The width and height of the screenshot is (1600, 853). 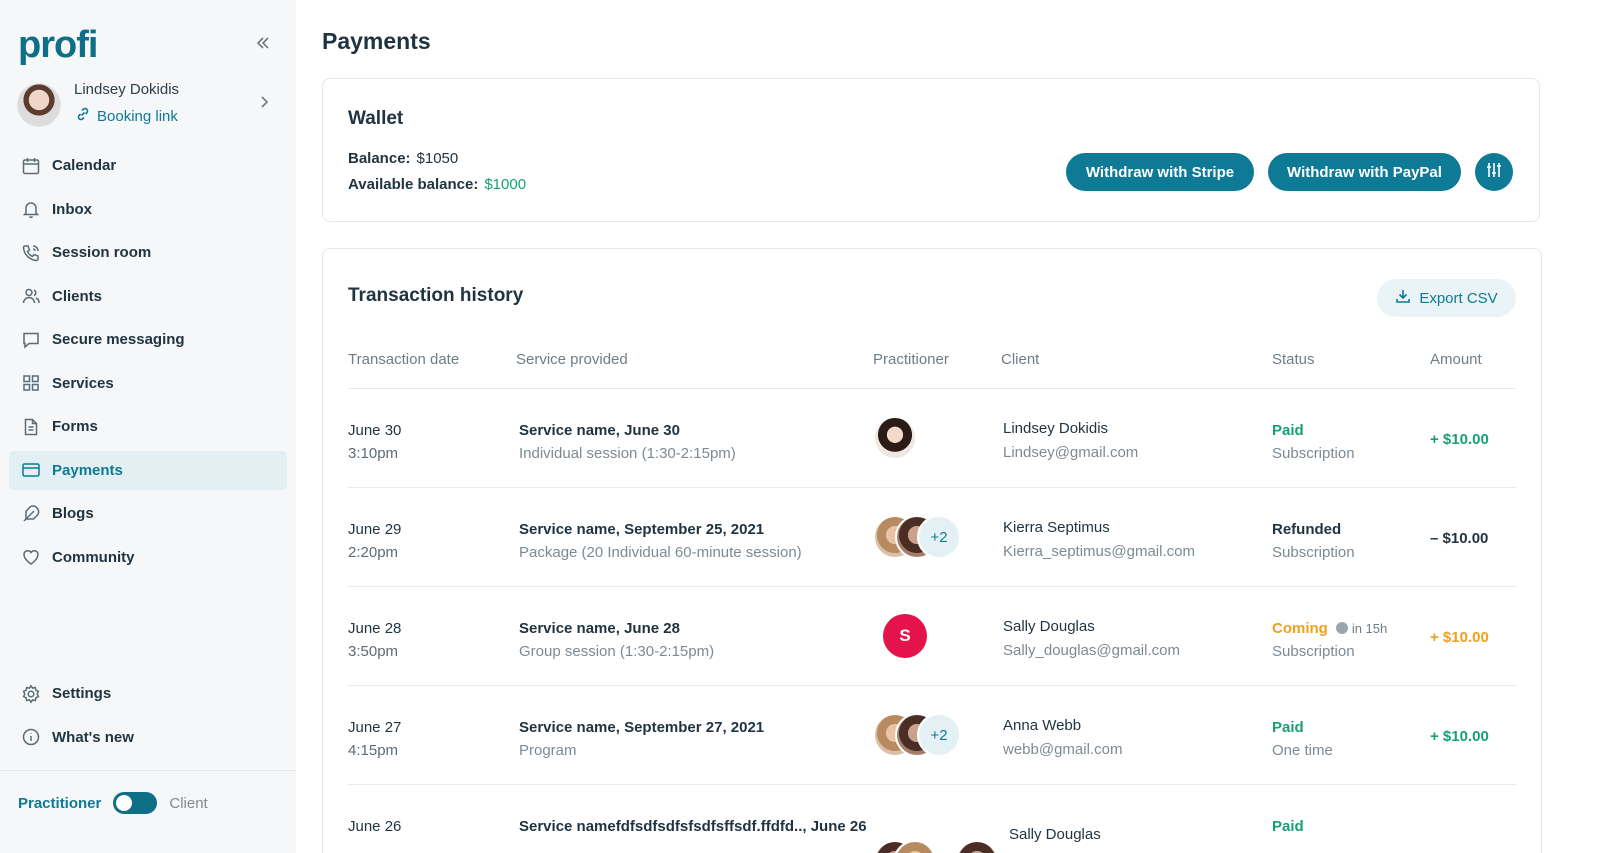 I want to click on service-detail: Individual session (1:30-2:15pm), so click(x=627, y=453).